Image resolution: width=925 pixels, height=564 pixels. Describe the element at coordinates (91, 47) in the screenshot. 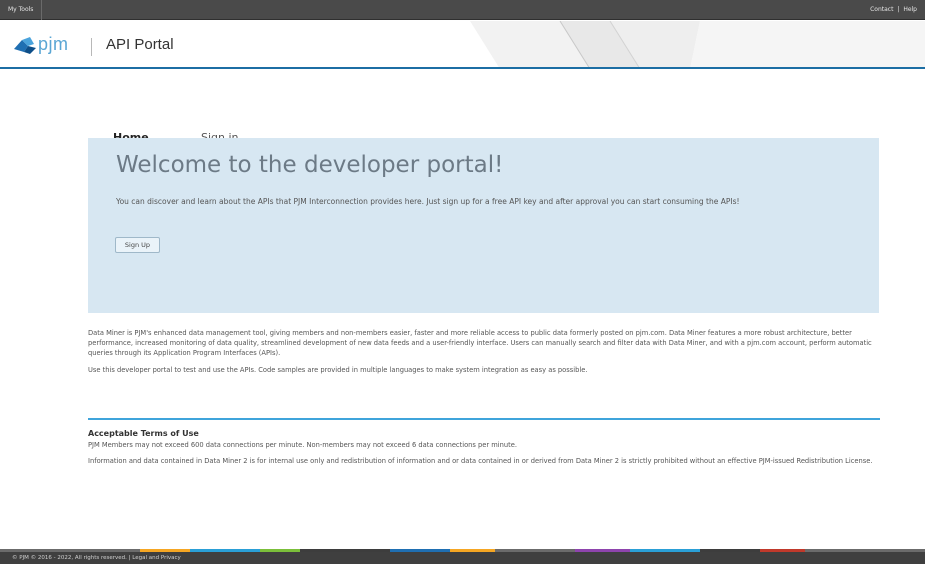

I see `header-divider` at that location.